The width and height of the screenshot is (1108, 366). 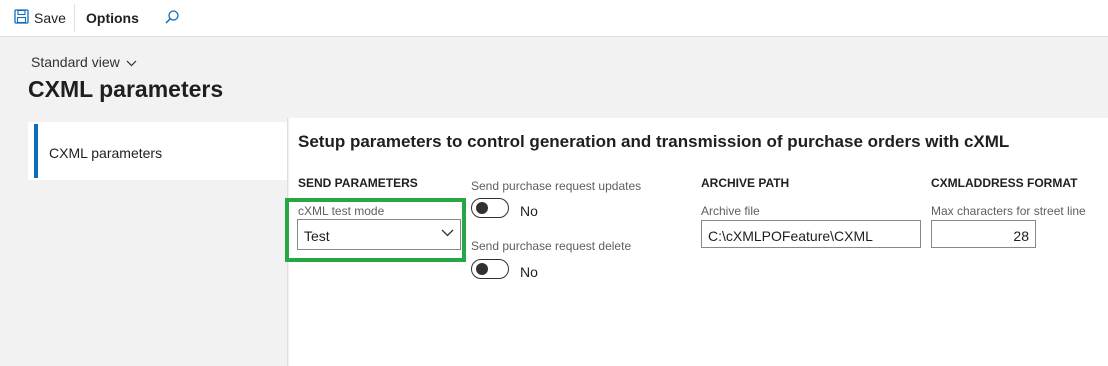 I want to click on send-delete-toggle, so click(x=490, y=269).